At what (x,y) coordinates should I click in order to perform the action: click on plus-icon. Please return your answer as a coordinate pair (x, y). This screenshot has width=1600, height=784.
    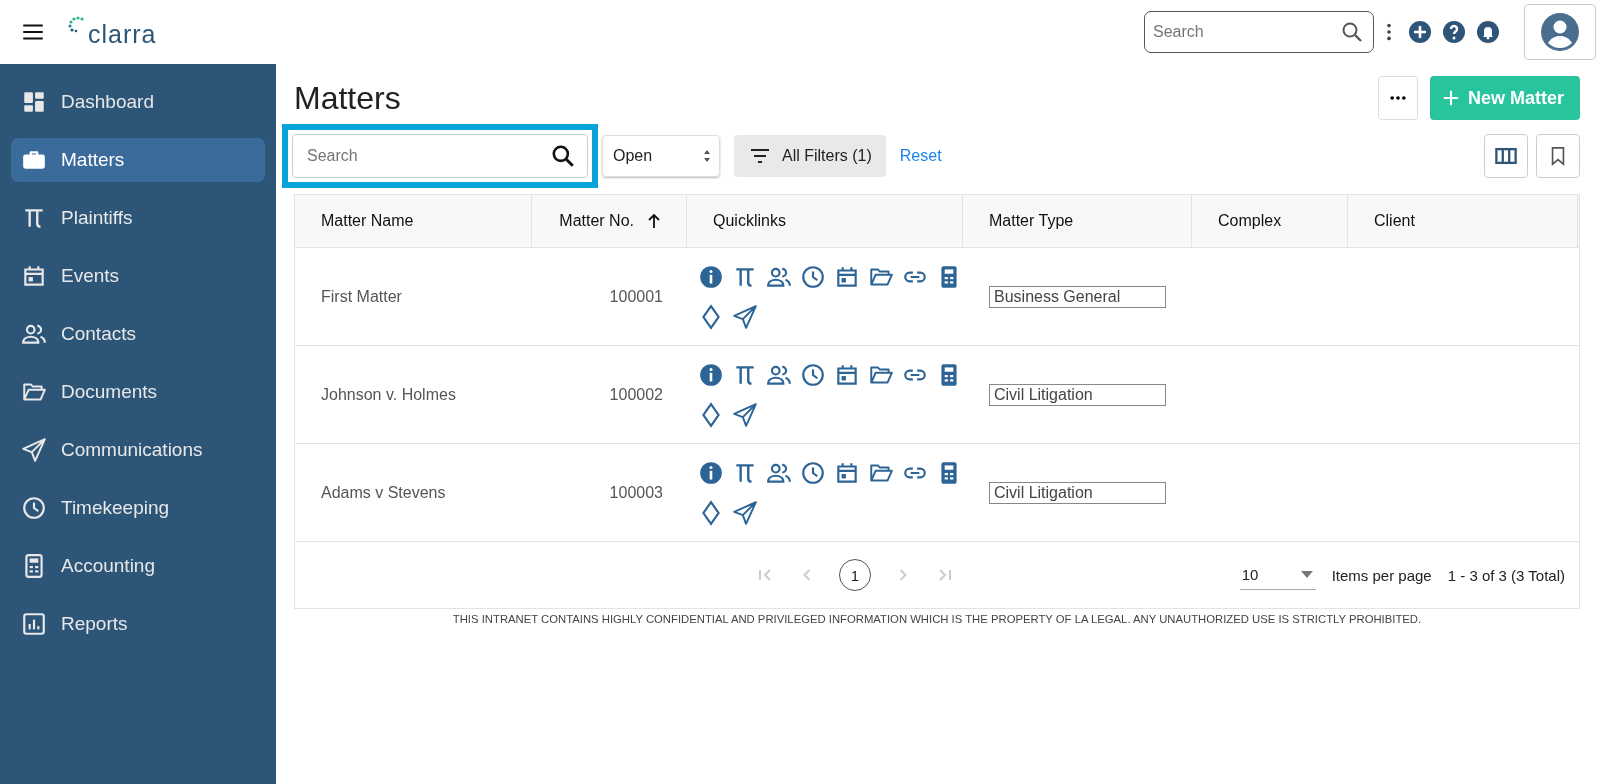
    Looking at the image, I should click on (1450, 98).